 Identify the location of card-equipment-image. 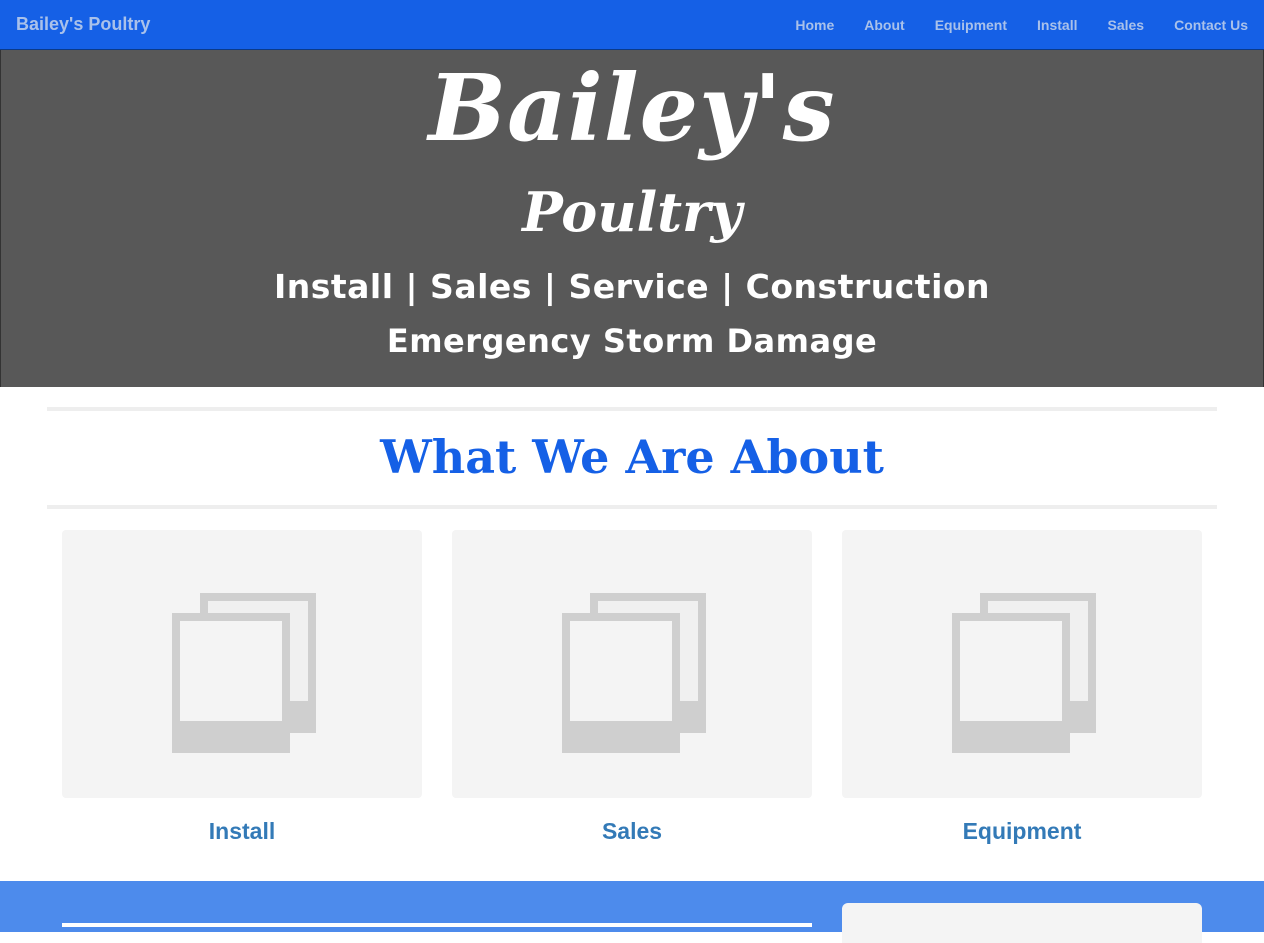
(1022, 664).